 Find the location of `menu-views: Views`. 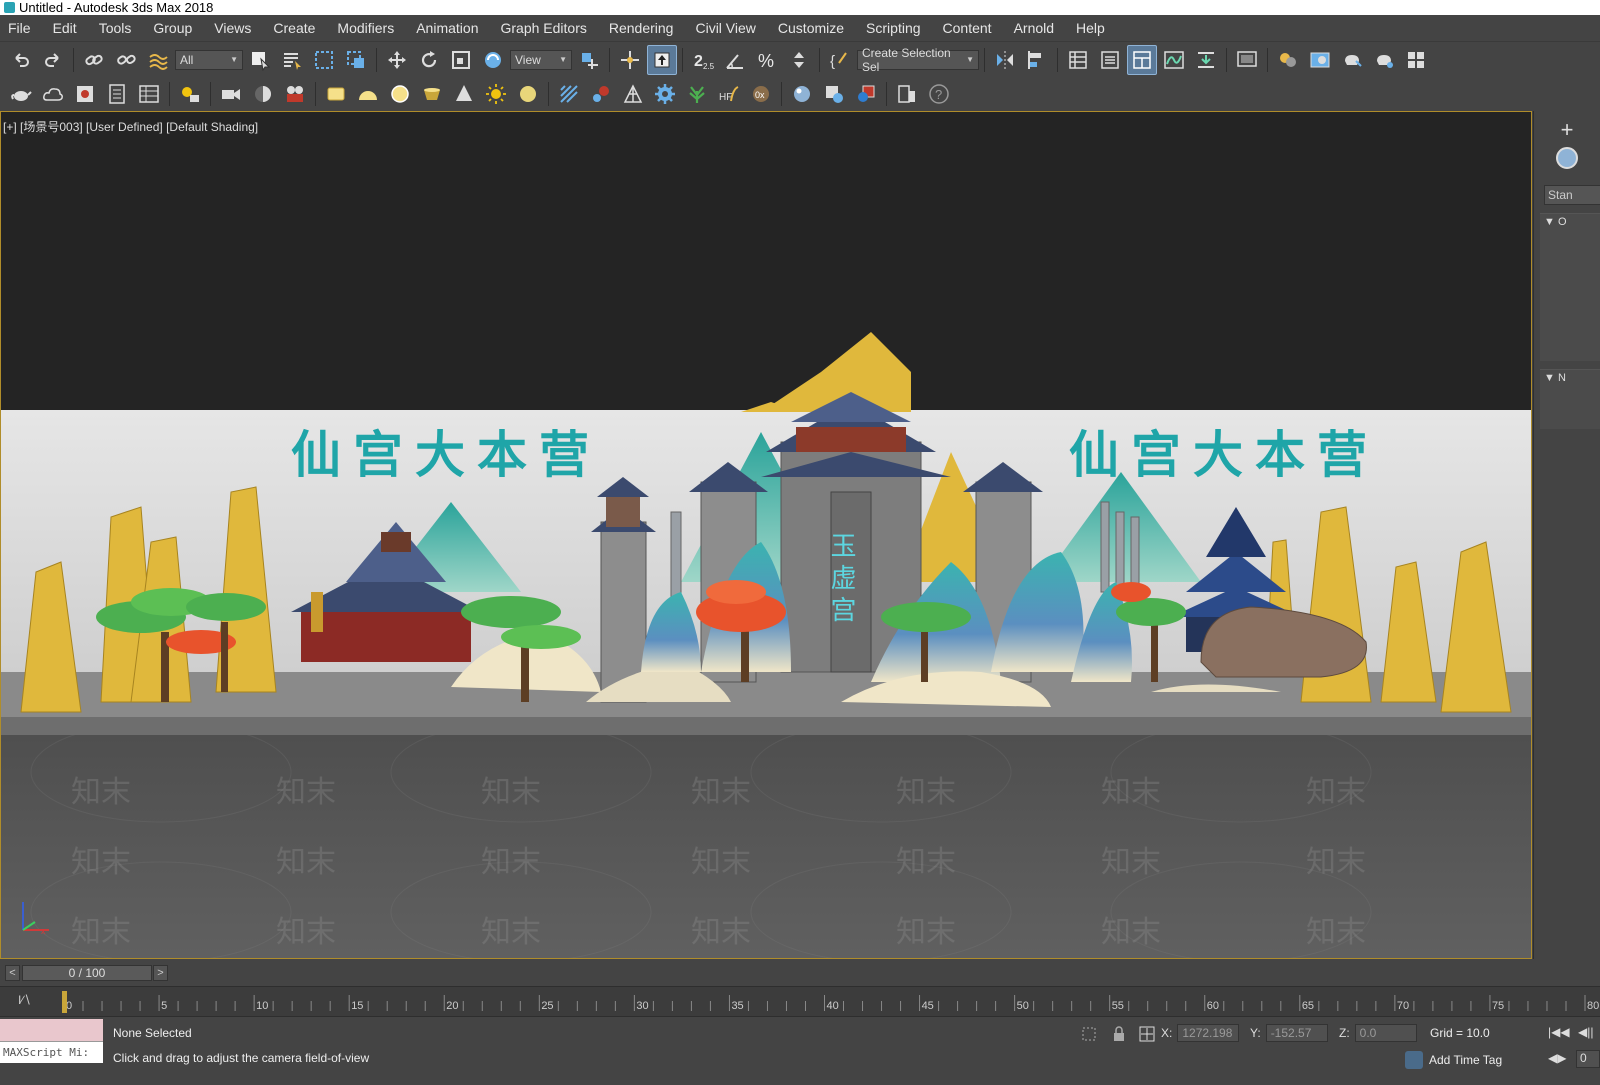

menu-views: Views is located at coordinates (232, 28).